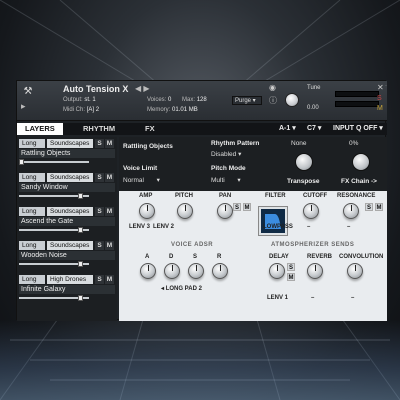  What do you see at coordinates (369, 207) in the screenshot?
I see `resonance-s-button: S` at bounding box center [369, 207].